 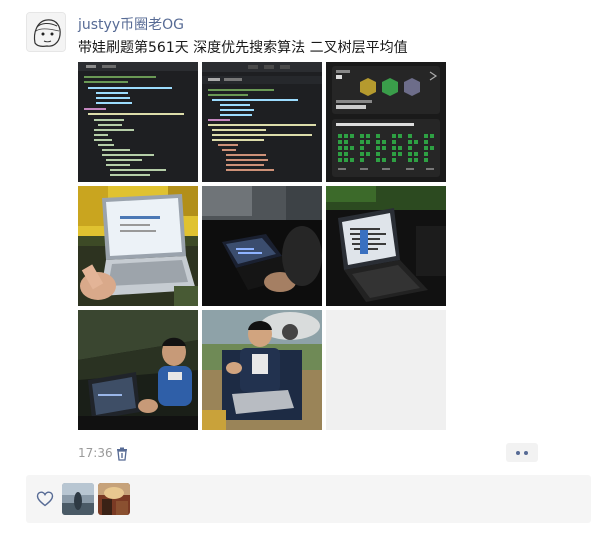 What do you see at coordinates (262, 122) in the screenshot?
I see `photo-code-screenshot-rust` at bounding box center [262, 122].